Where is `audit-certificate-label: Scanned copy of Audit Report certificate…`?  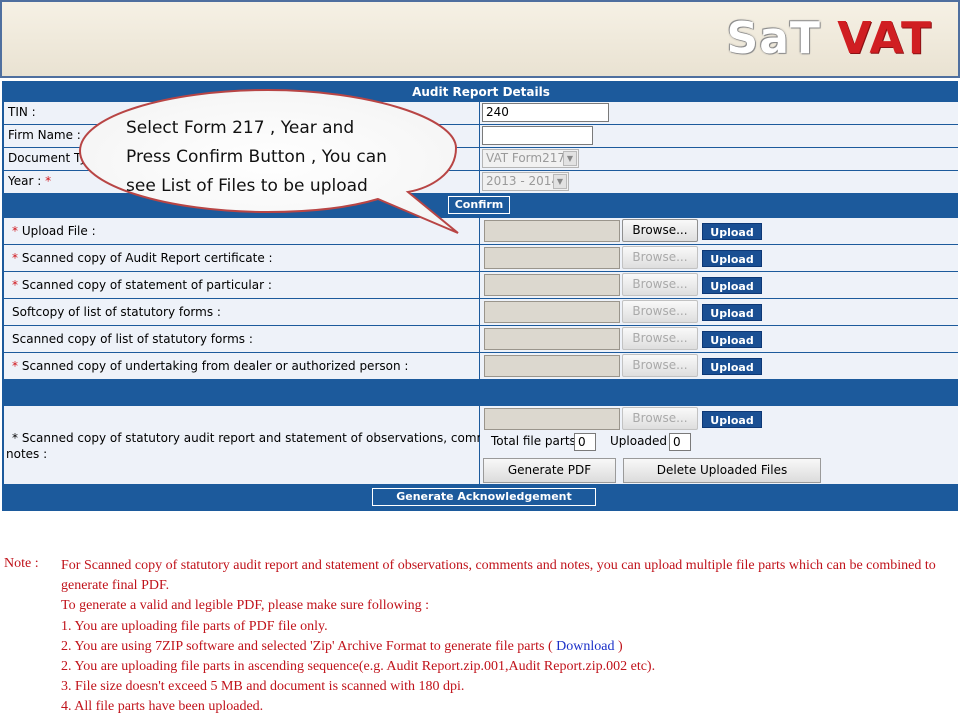
audit-certificate-label: Scanned copy of Audit Report certificate… is located at coordinates (147, 258).